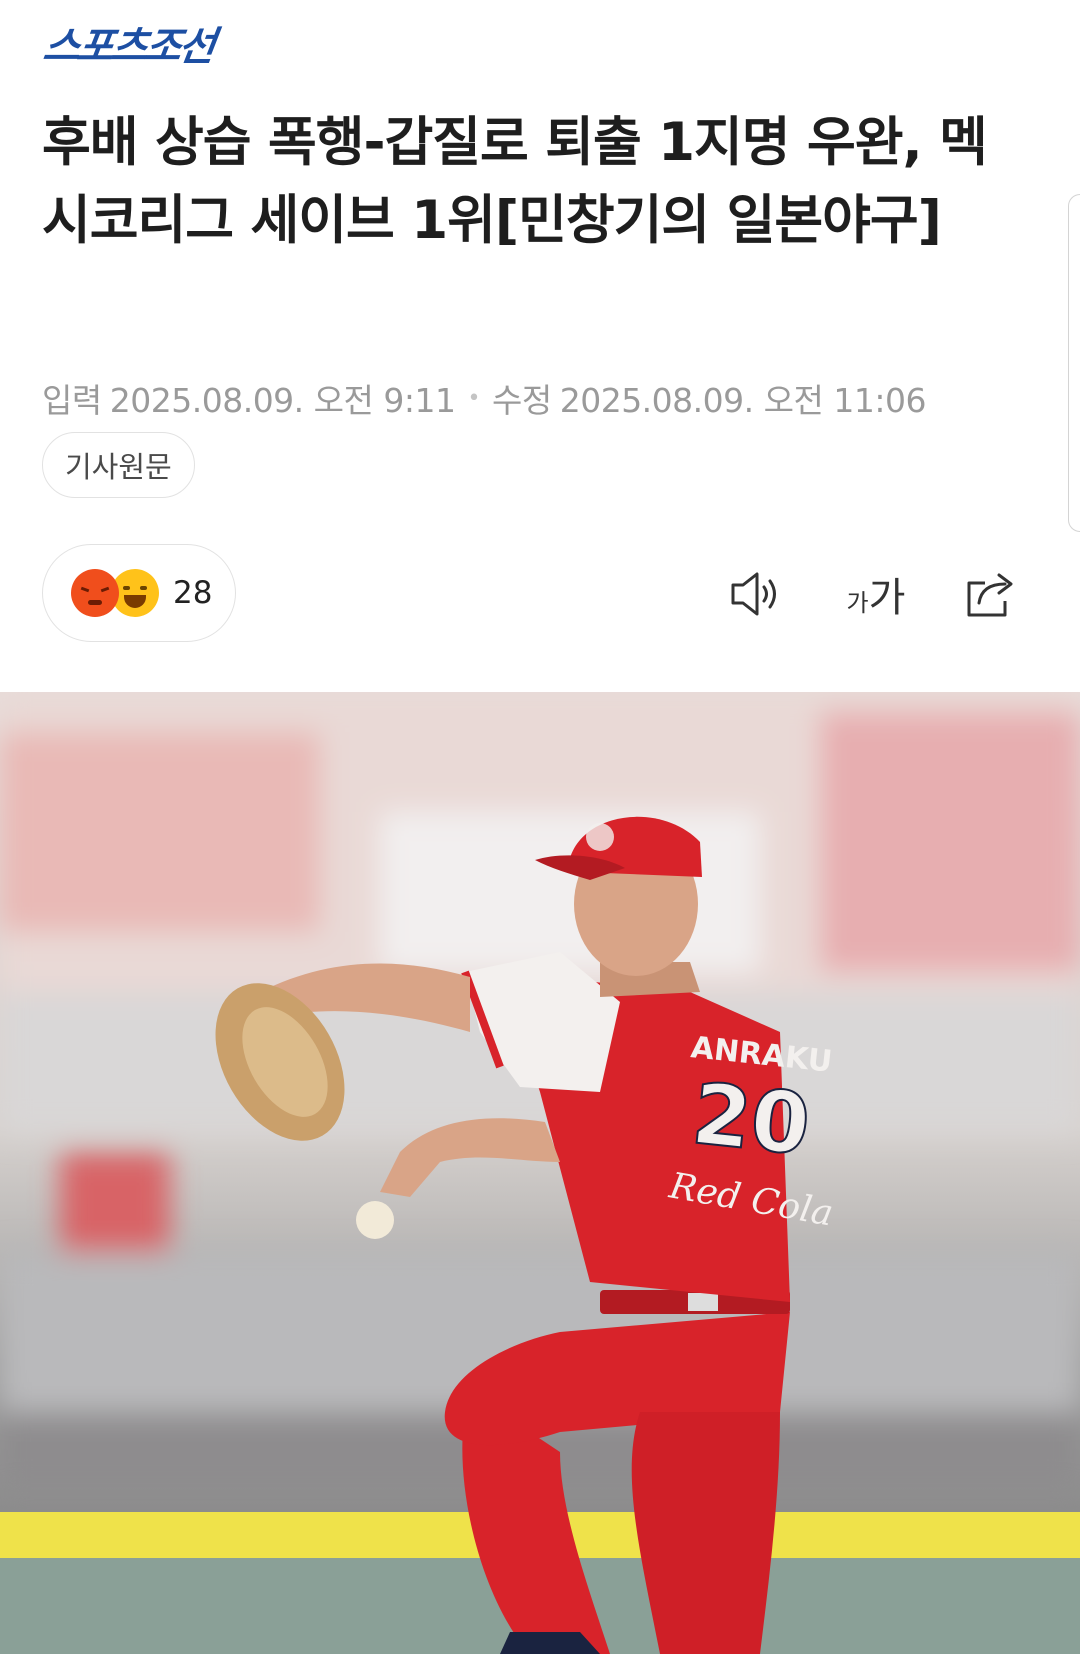 The width and height of the screenshot is (1080, 1654). I want to click on published-label: 입력, so click(72, 400).